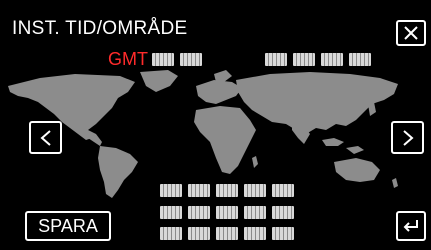  What do you see at coordinates (318, 59) in the screenshot?
I see `city-name-blocks` at bounding box center [318, 59].